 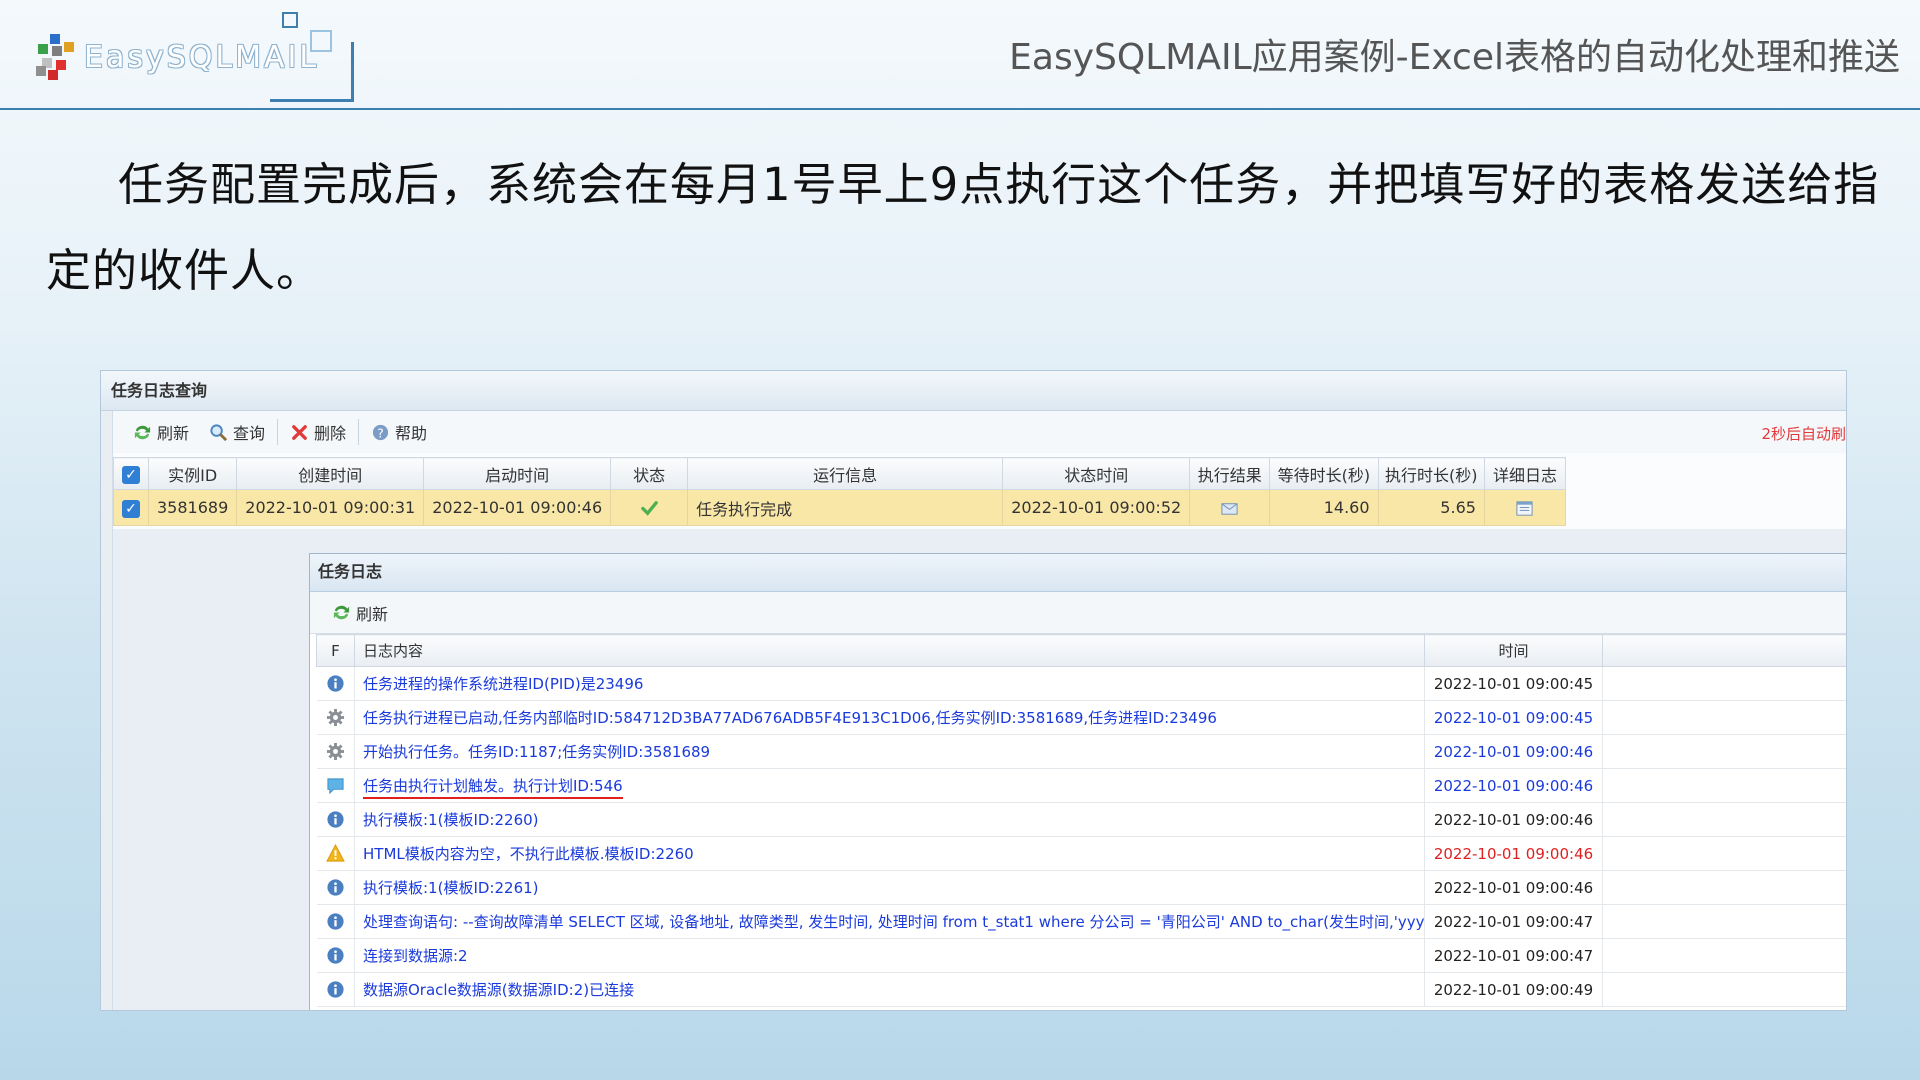 I want to click on log-row: 执行模板:1(模板ID:2261) 2022-10-01 09:00:46, so click(x=1081, y=887).